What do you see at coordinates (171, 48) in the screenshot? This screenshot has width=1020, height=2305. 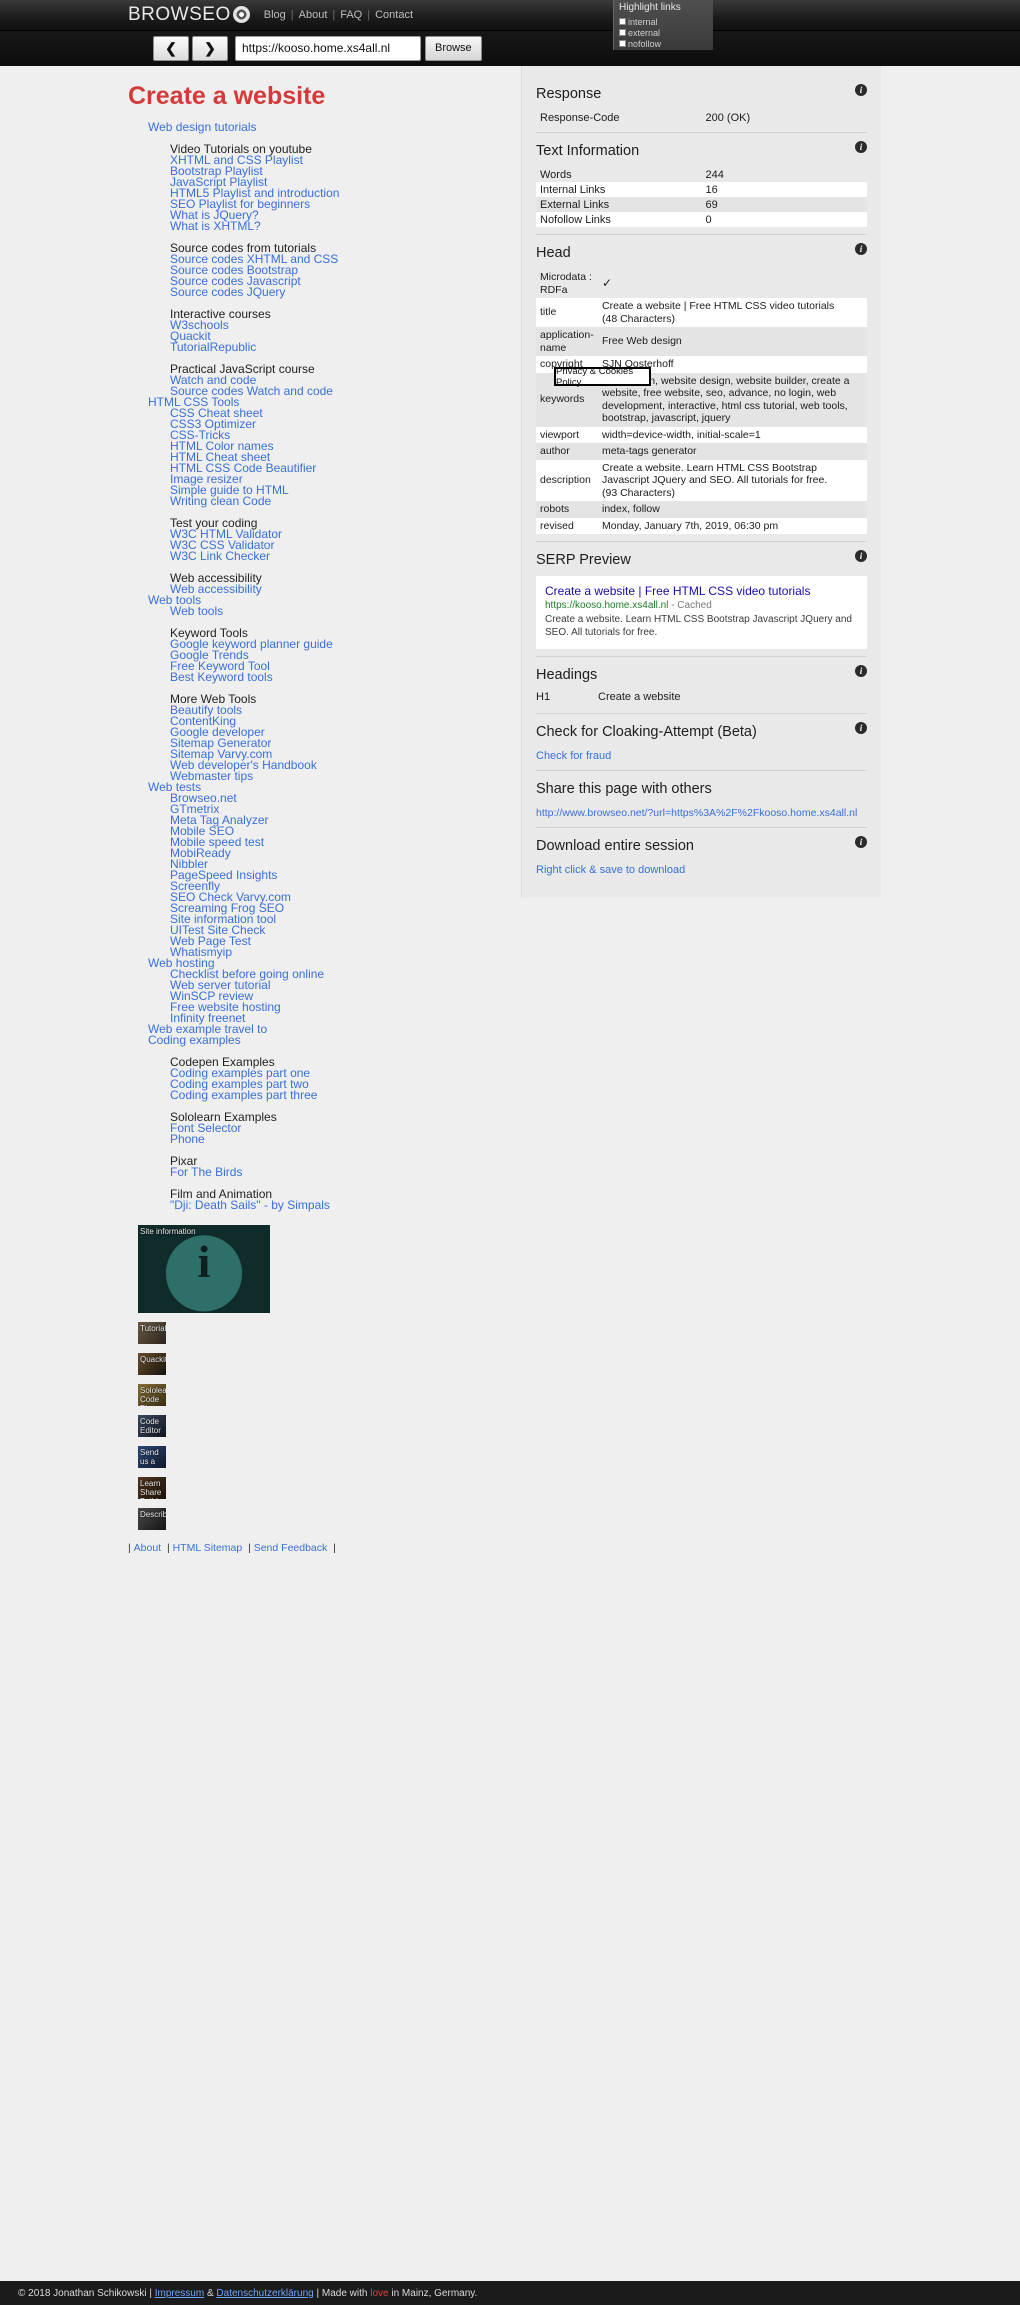 I see `back-button: ❮` at bounding box center [171, 48].